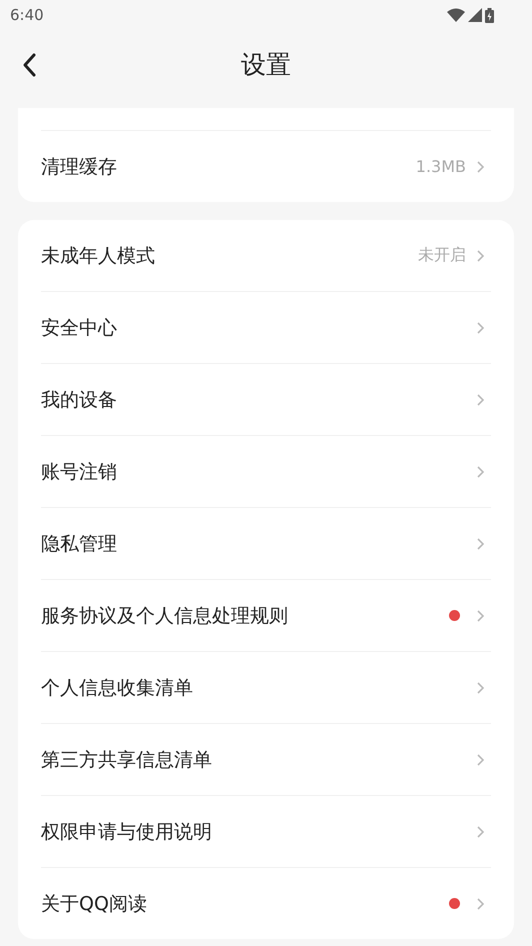  I want to click on settings-item: 安全中心, so click(258, 327).